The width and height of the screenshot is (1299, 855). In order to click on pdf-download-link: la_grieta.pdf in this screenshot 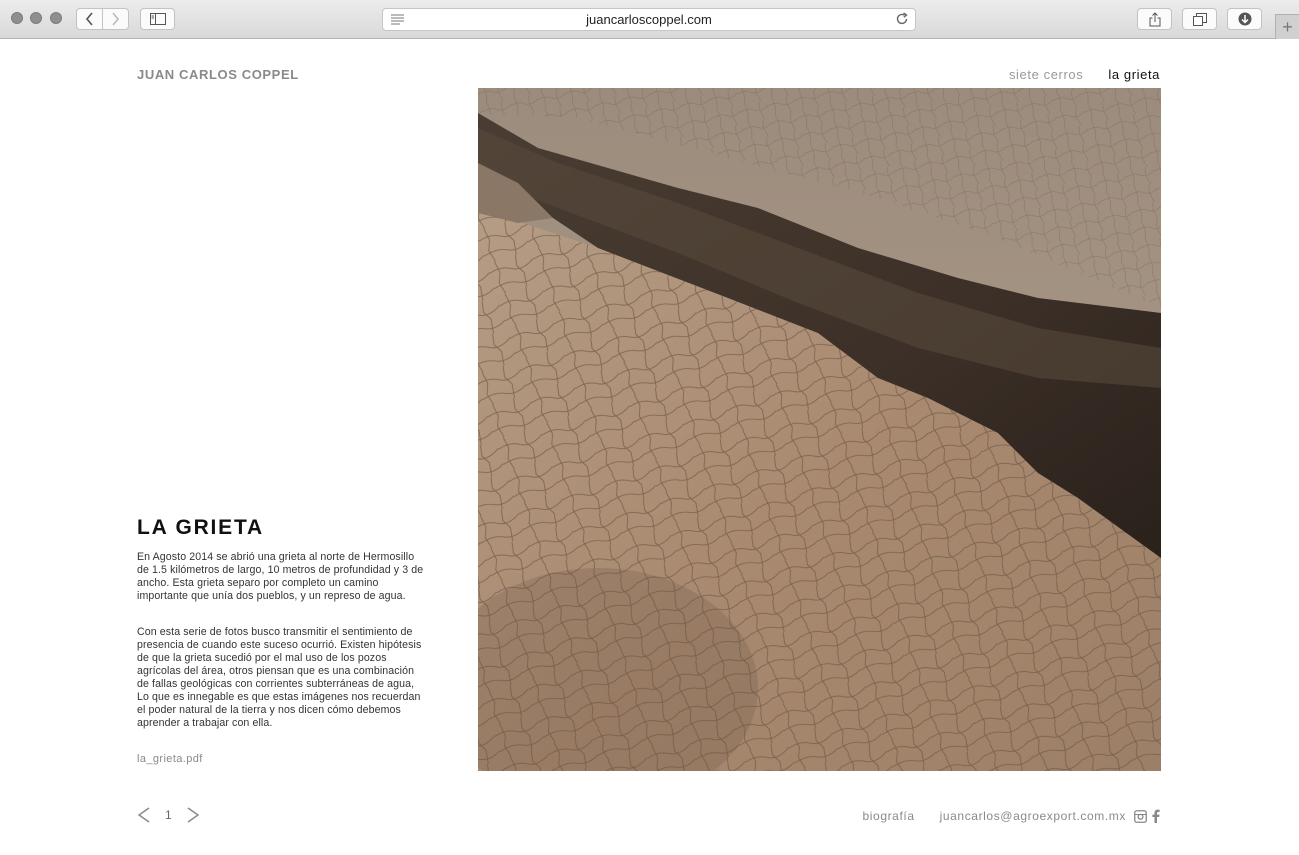, I will do `click(170, 759)`.